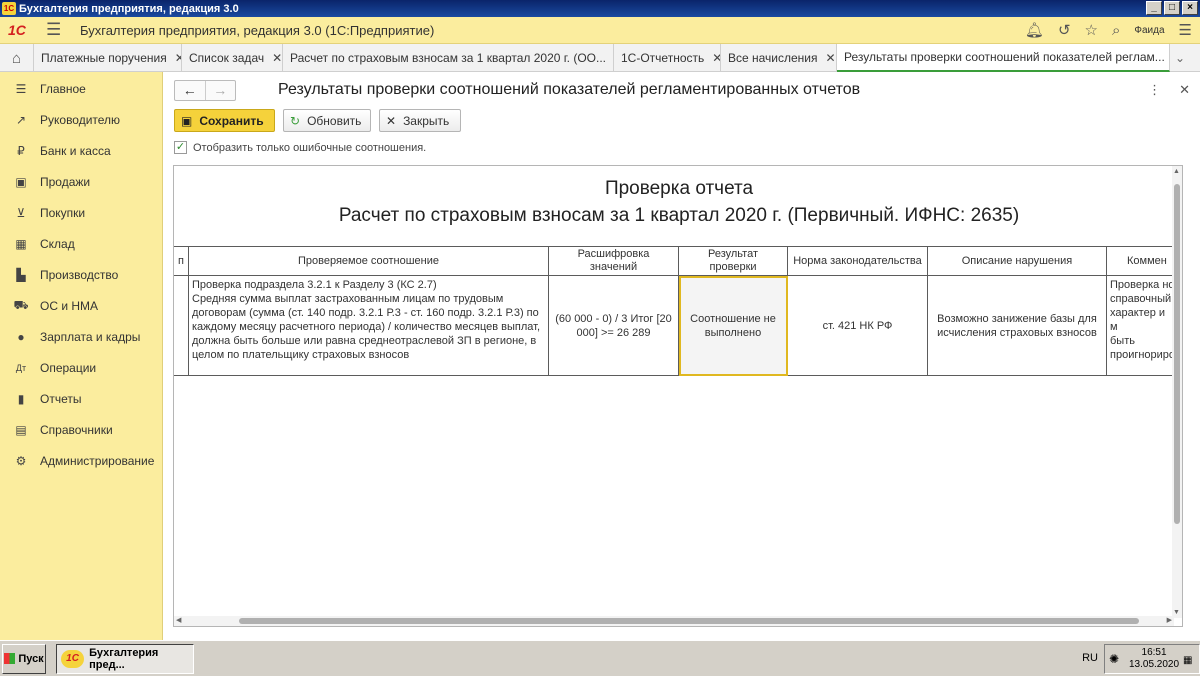  I want to click on language-indicator: RU, so click(1090, 658).